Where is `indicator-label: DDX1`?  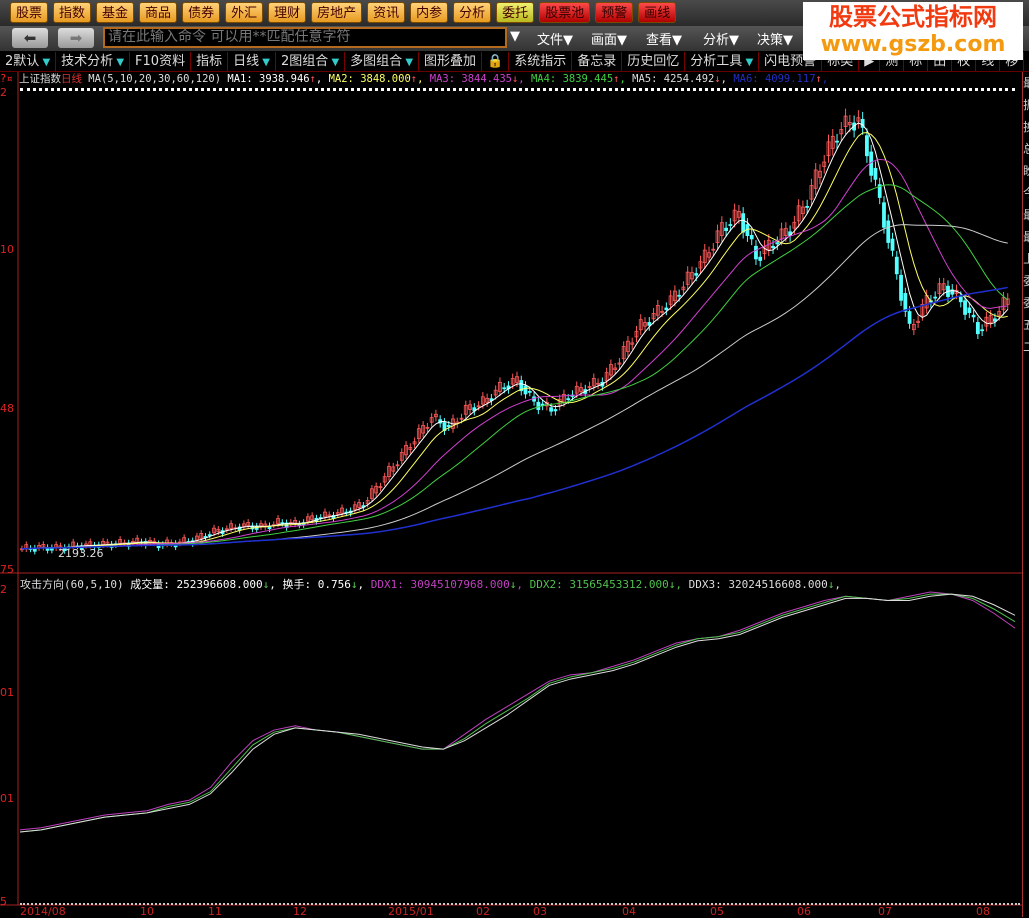
indicator-label: DDX1 is located at coordinates (384, 584).